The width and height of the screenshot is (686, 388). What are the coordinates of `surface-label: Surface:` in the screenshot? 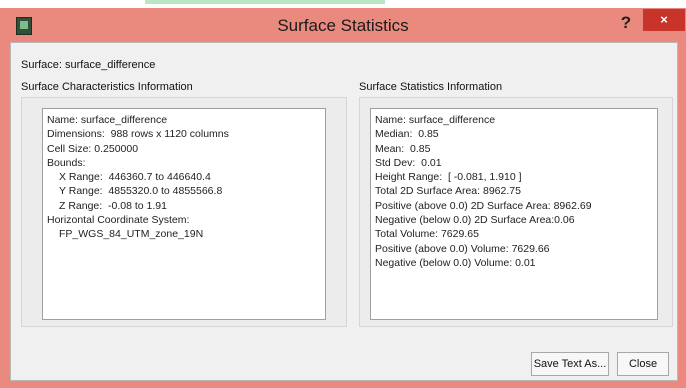 It's located at (41, 65).